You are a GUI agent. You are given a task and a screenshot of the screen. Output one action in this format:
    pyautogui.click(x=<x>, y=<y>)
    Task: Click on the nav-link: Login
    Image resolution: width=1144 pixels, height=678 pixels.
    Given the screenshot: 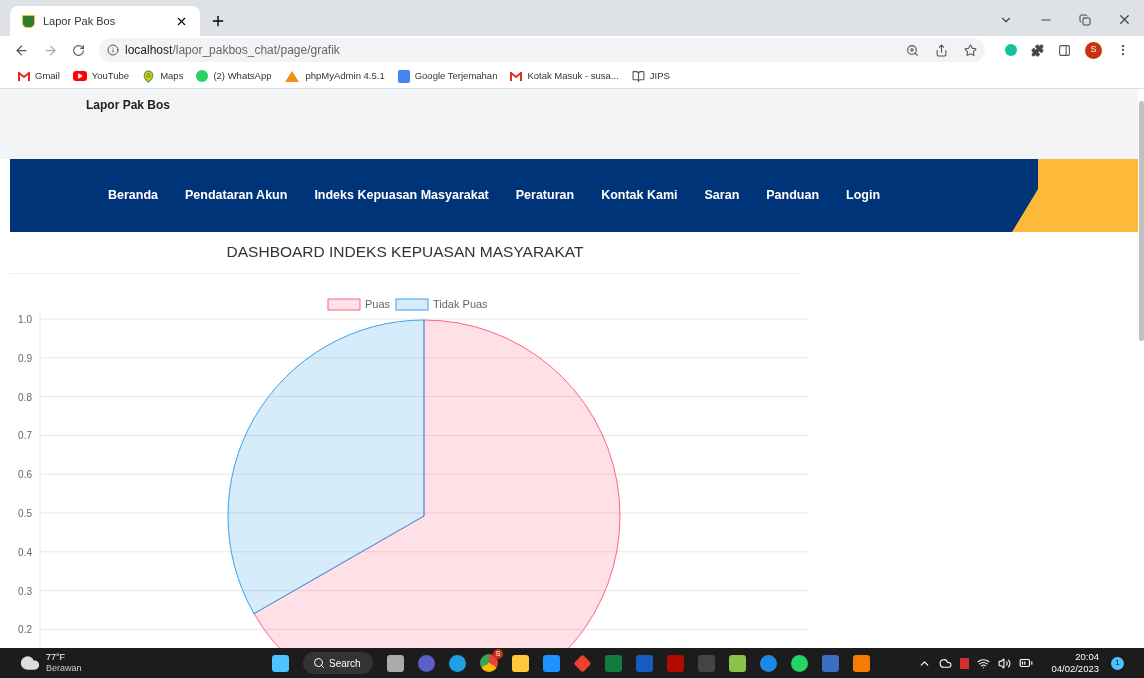 What is the action you would take?
    pyautogui.click(x=863, y=195)
    